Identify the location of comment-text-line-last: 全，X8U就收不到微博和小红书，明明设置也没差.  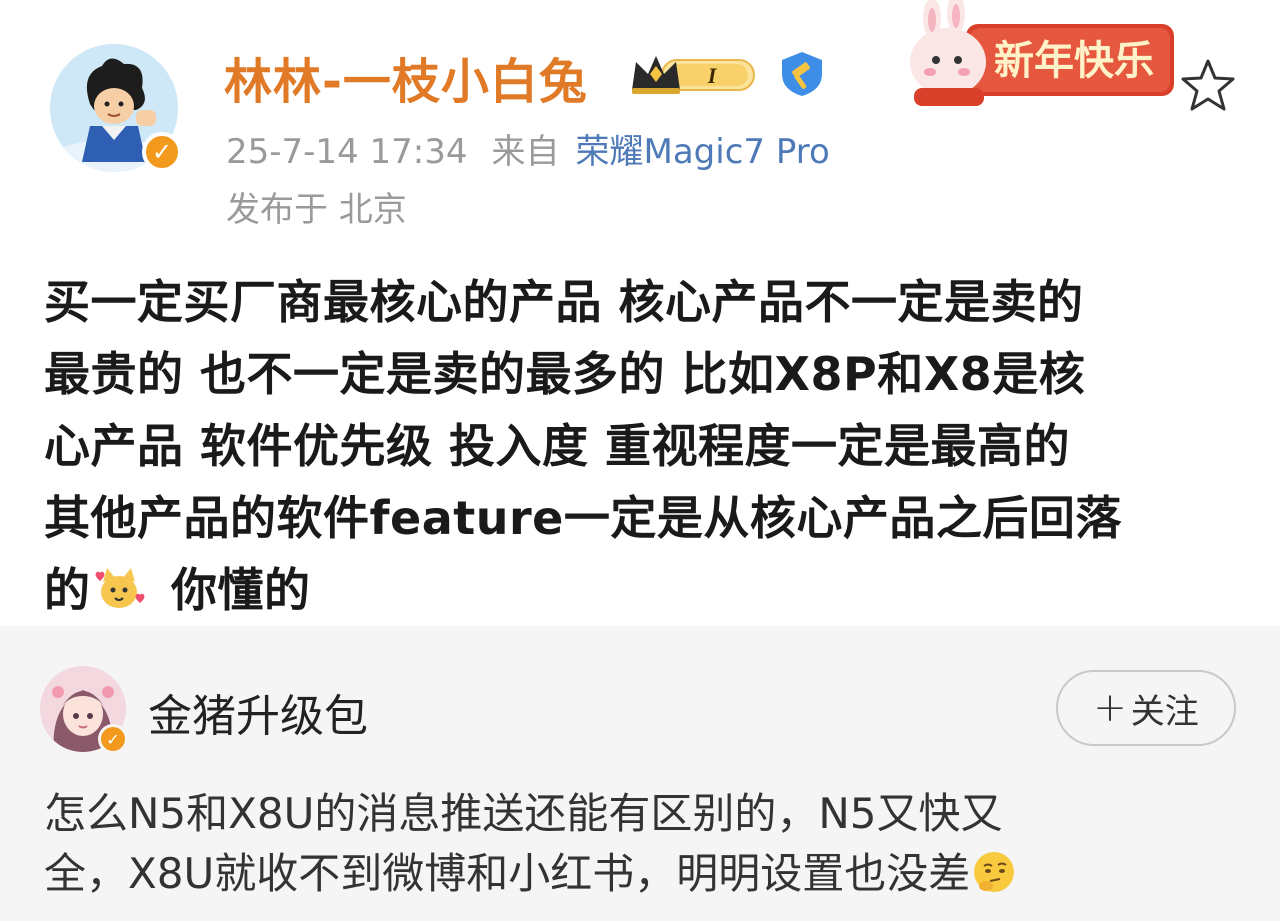
(644, 874).